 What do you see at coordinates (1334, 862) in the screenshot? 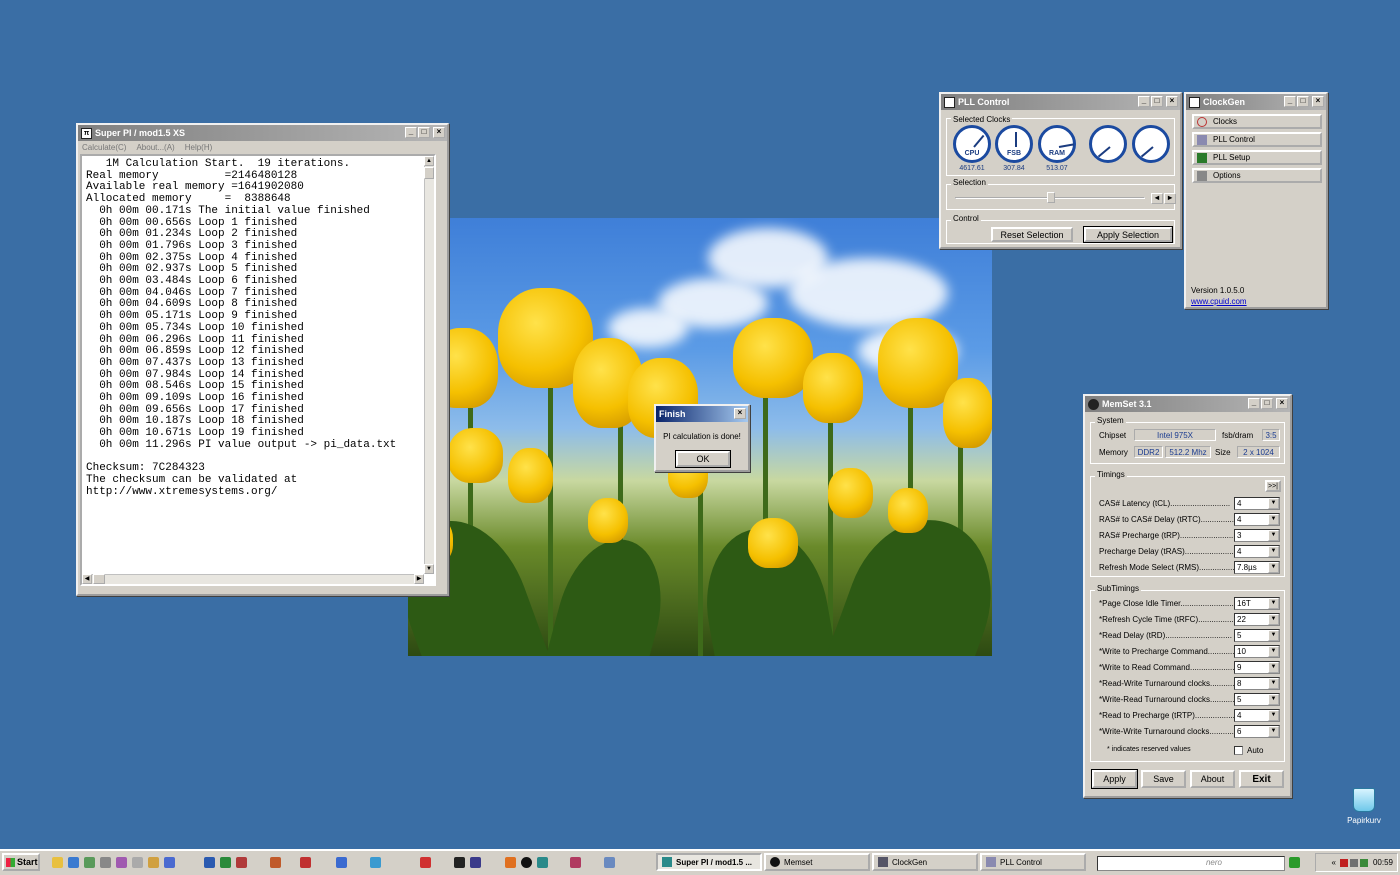
I see `tray-expand-button: «` at bounding box center [1334, 862].